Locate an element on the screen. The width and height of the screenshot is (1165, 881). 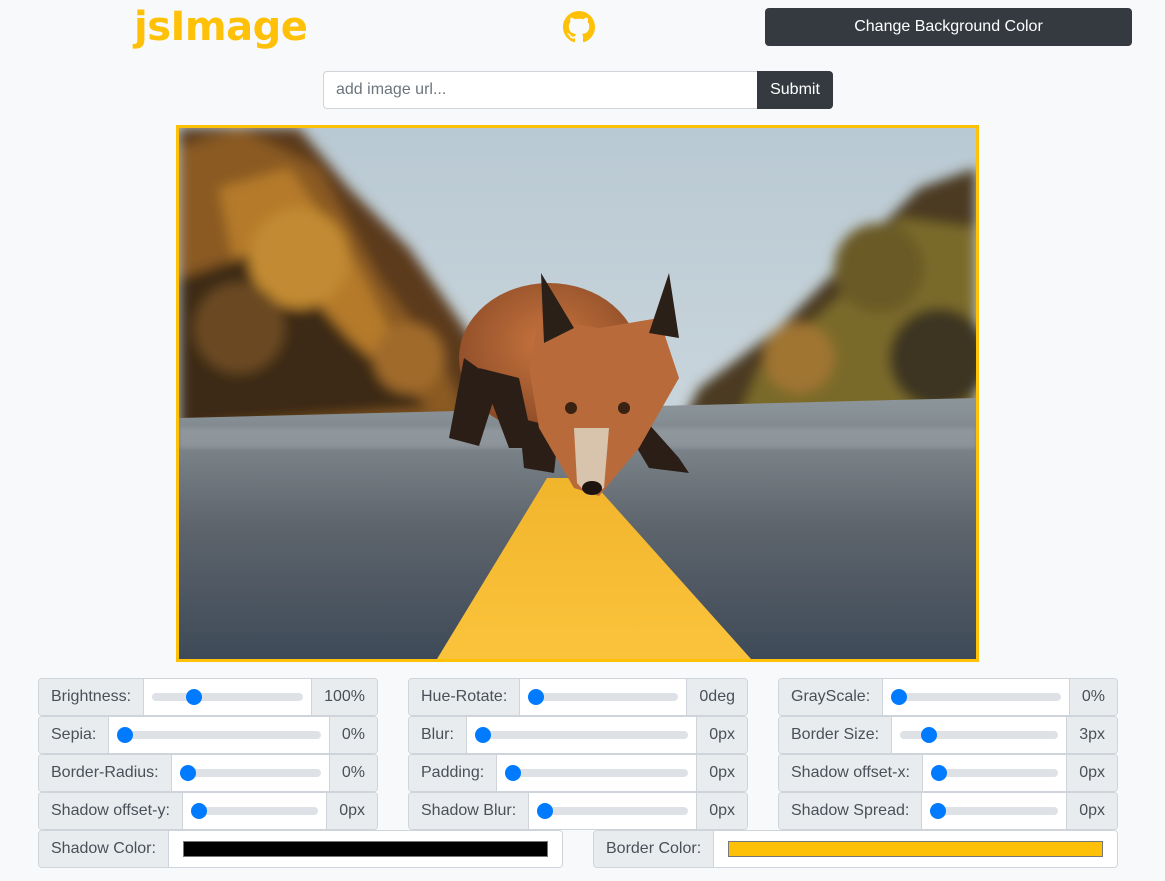
shadow-offset-x-value: 0px is located at coordinates (1091, 773).